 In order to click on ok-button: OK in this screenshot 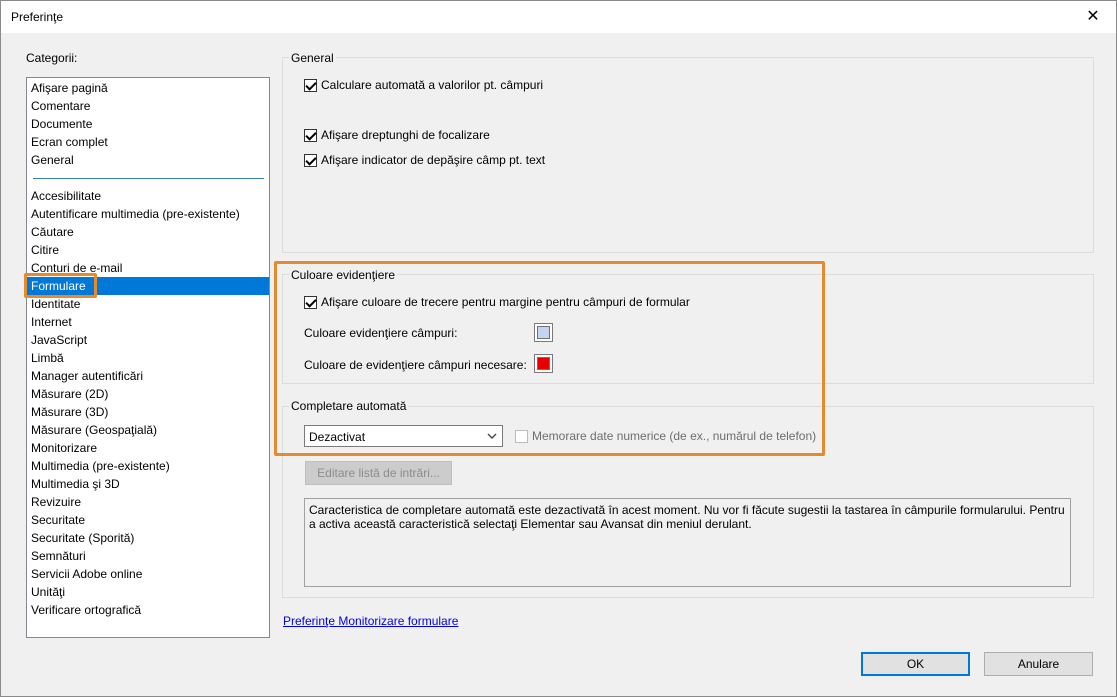, I will do `click(915, 664)`.